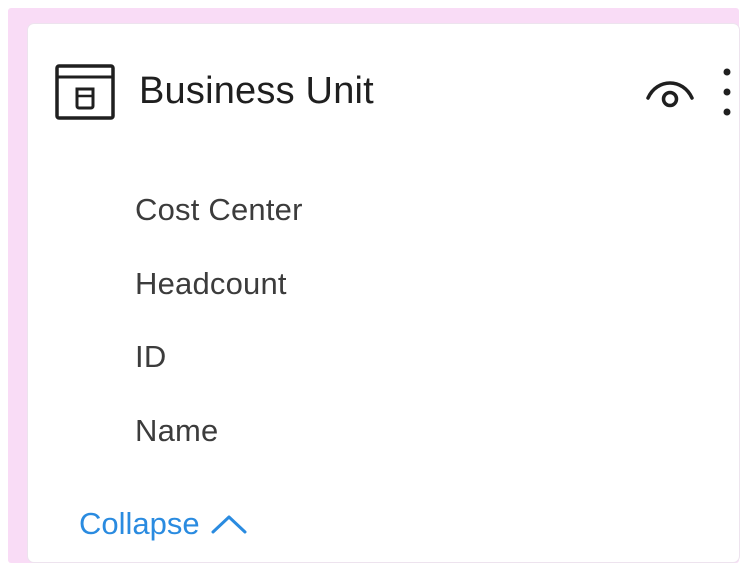 The image size is (747, 571). I want to click on card-title: Business Unit, so click(256, 91).